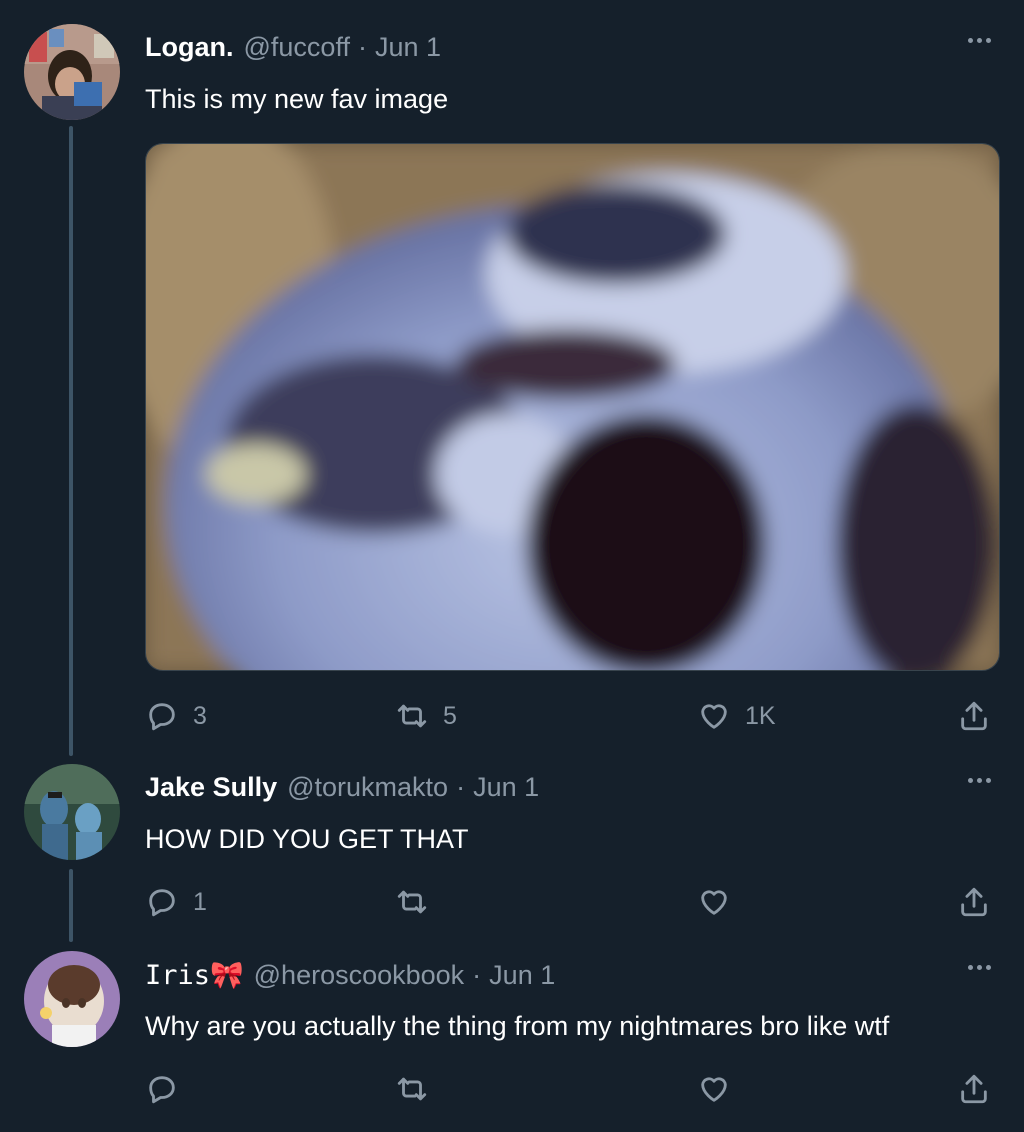 The image size is (1024, 1132). Describe the element at coordinates (570, 716) in the screenshot. I see `tweet-actions: 3 5 1K` at that location.